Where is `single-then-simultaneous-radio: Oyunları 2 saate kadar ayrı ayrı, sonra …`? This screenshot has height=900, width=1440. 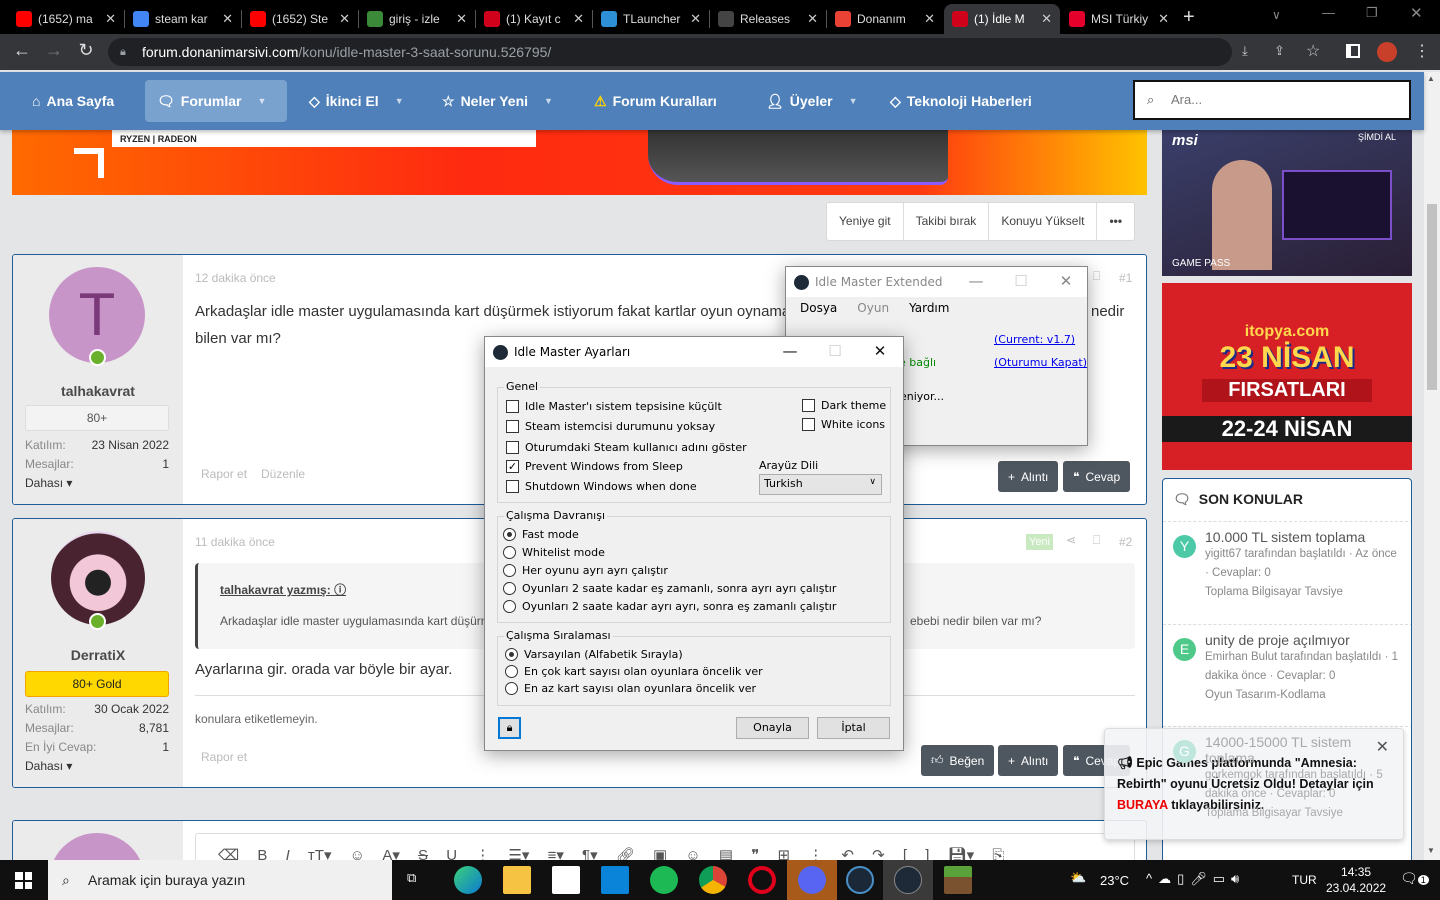 single-then-simultaneous-radio: Oyunları 2 saate kadar ayrı ayrı, sonra … is located at coordinates (669, 606).